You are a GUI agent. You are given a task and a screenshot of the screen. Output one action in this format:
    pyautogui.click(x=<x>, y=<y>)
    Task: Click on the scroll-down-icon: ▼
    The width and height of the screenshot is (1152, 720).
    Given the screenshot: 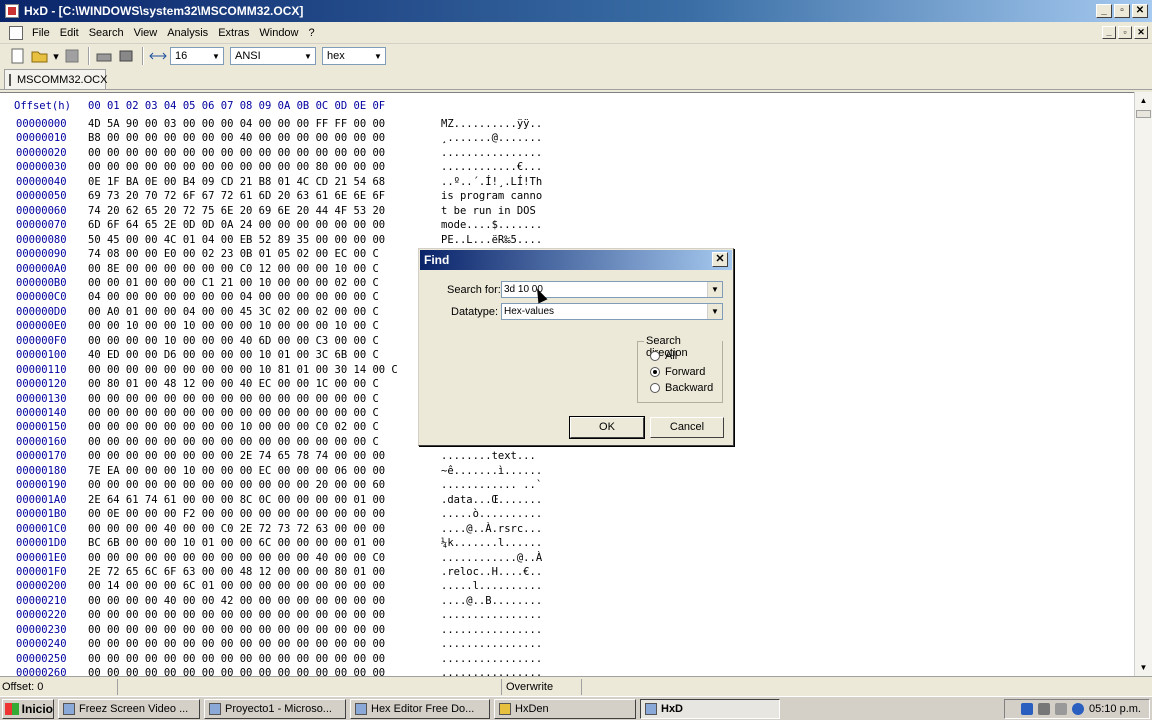 What is the action you would take?
    pyautogui.click(x=1143, y=667)
    